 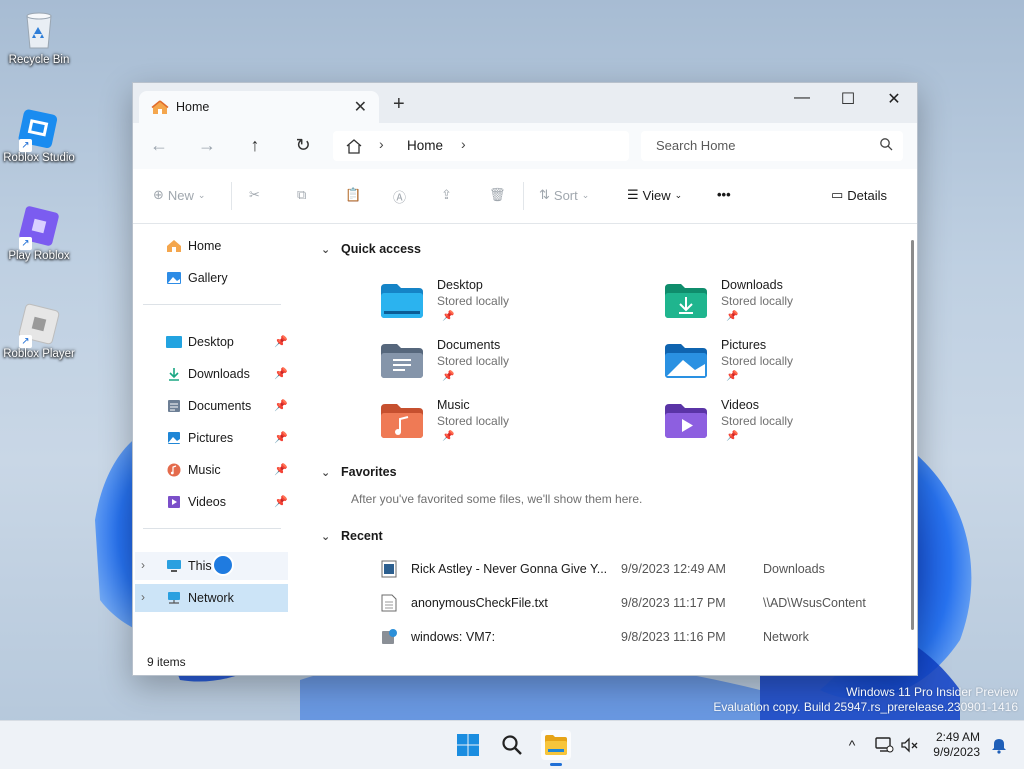 I want to click on forward-button: →, so click(x=207, y=145).